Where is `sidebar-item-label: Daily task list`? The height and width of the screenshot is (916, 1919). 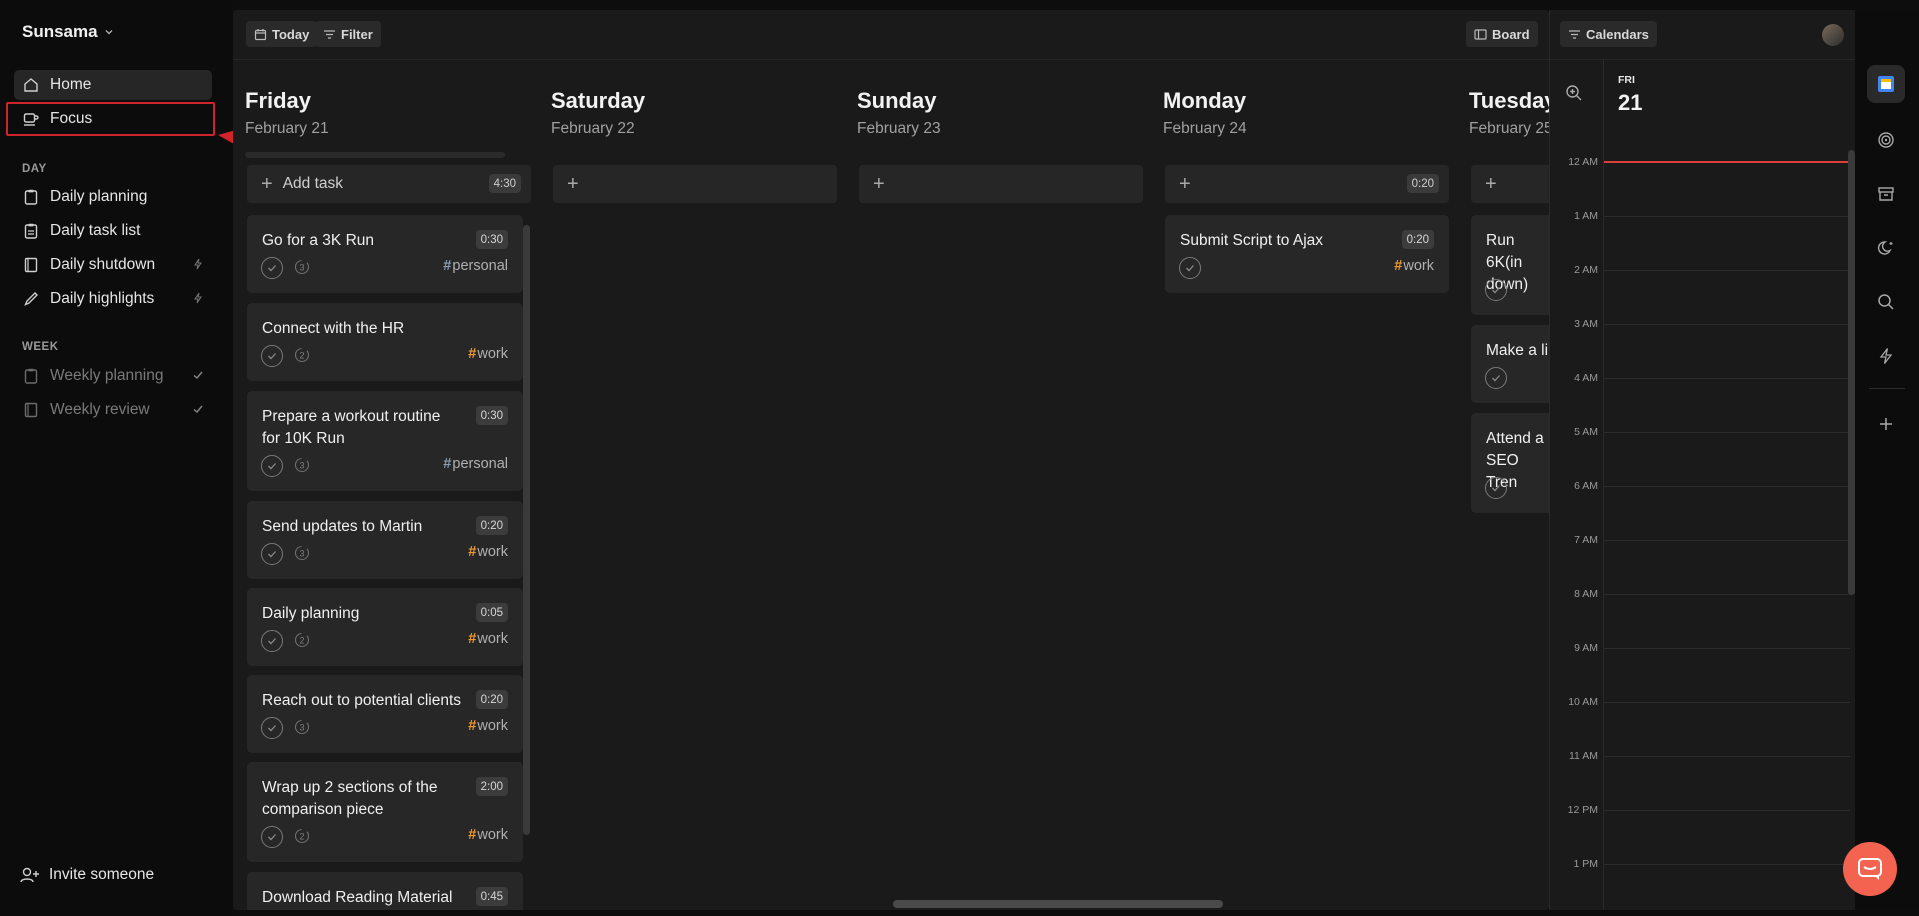
sidebar-item-label: Daily task list is located at coordinates (95, 230).